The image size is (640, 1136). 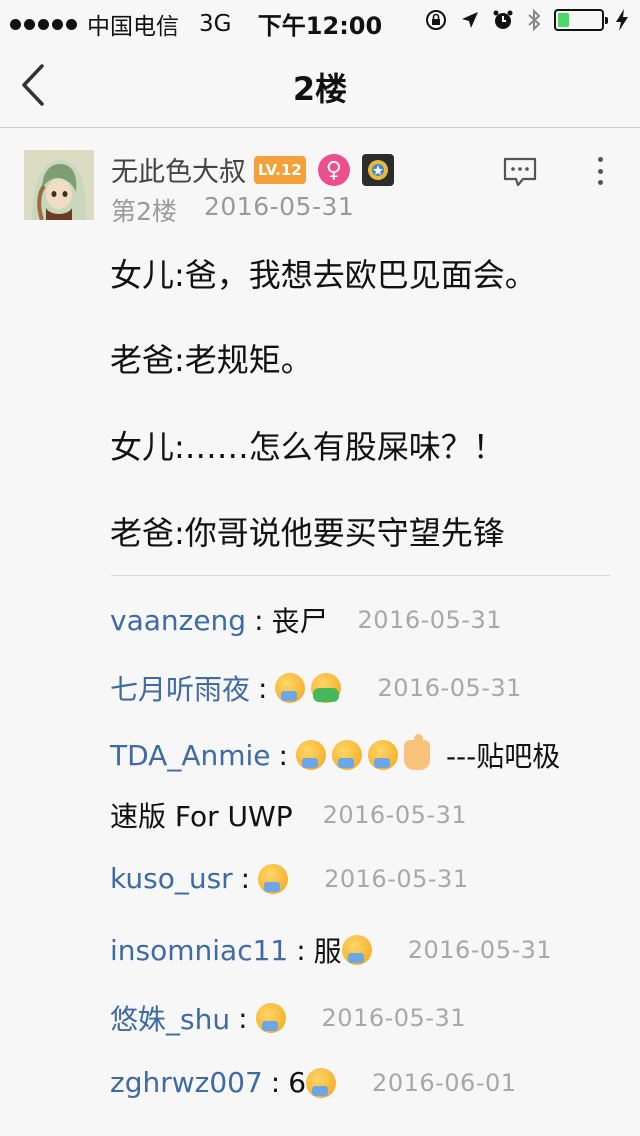 What do you see at coordinates (170, 1018) in the screenshot?
I see `comment-username: 悠姝_shu` at bounding box center [170, 1018].